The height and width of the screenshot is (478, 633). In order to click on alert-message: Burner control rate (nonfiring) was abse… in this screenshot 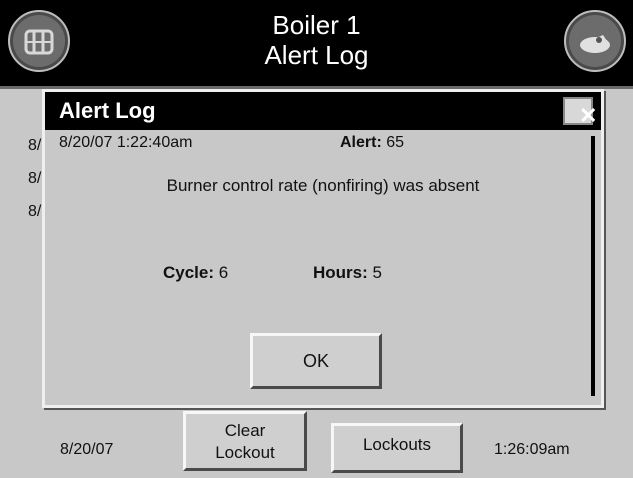, I will do `click(323, 185)`.